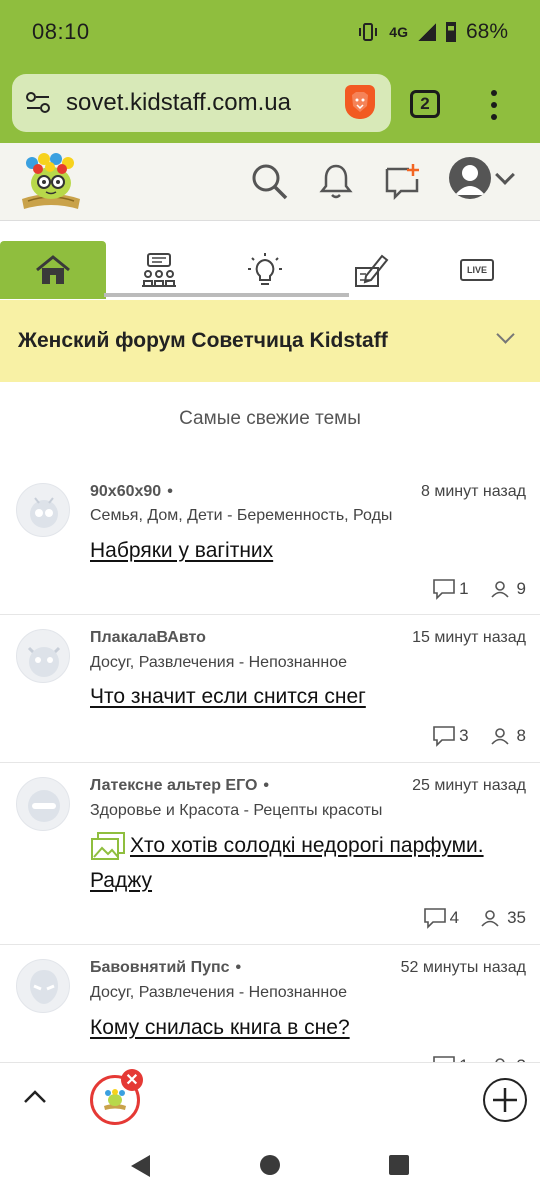 The width and height of the screenshot is (540, 1200). I want to click on post-author: Бавовнятий Пупс, so click(160, 967).